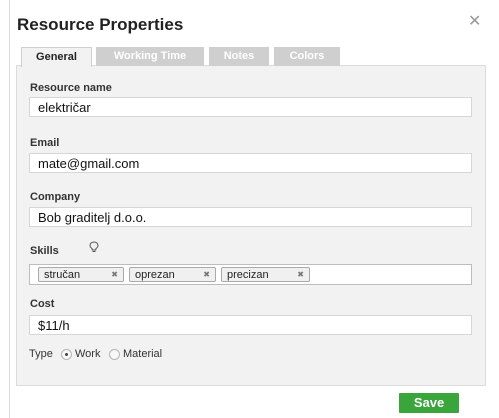  Describe the element at coordinates (239, 56) in the screenshot. I see `tab-notes: Notes` at that location.